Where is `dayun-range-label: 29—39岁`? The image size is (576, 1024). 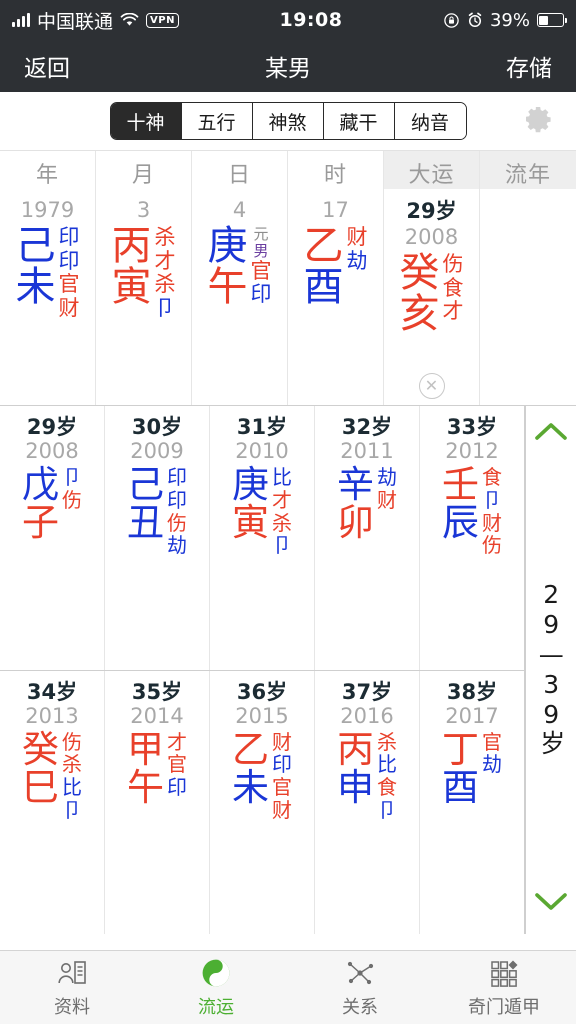 dayun-range-label: 29—39岁 is located at coordinates (551, 668).